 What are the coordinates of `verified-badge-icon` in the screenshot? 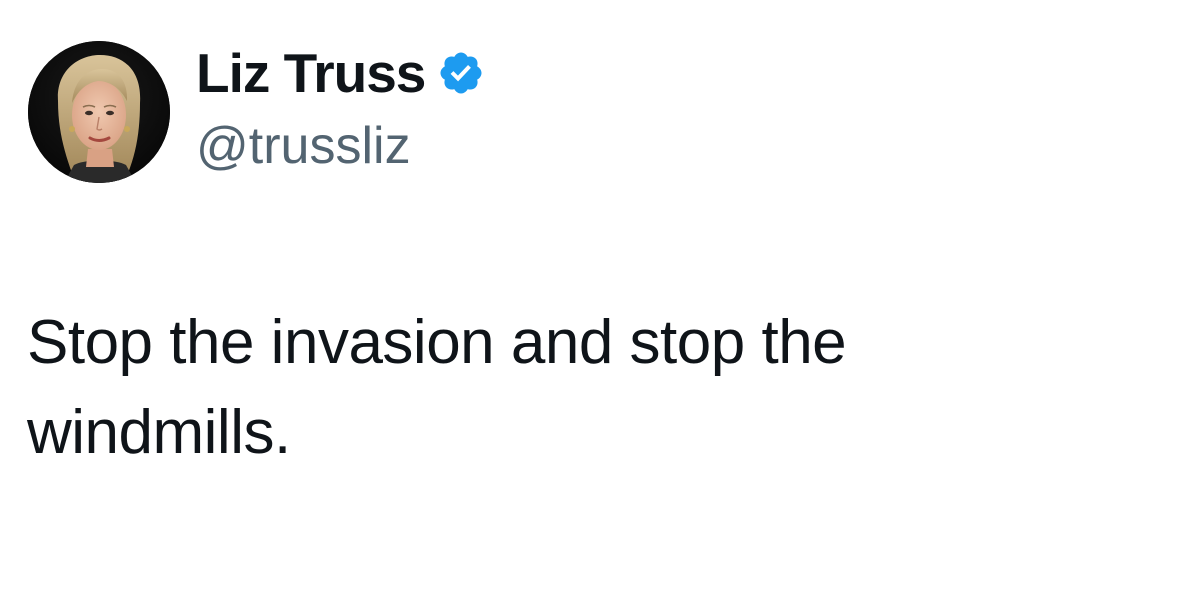 It's located at (461, 73).